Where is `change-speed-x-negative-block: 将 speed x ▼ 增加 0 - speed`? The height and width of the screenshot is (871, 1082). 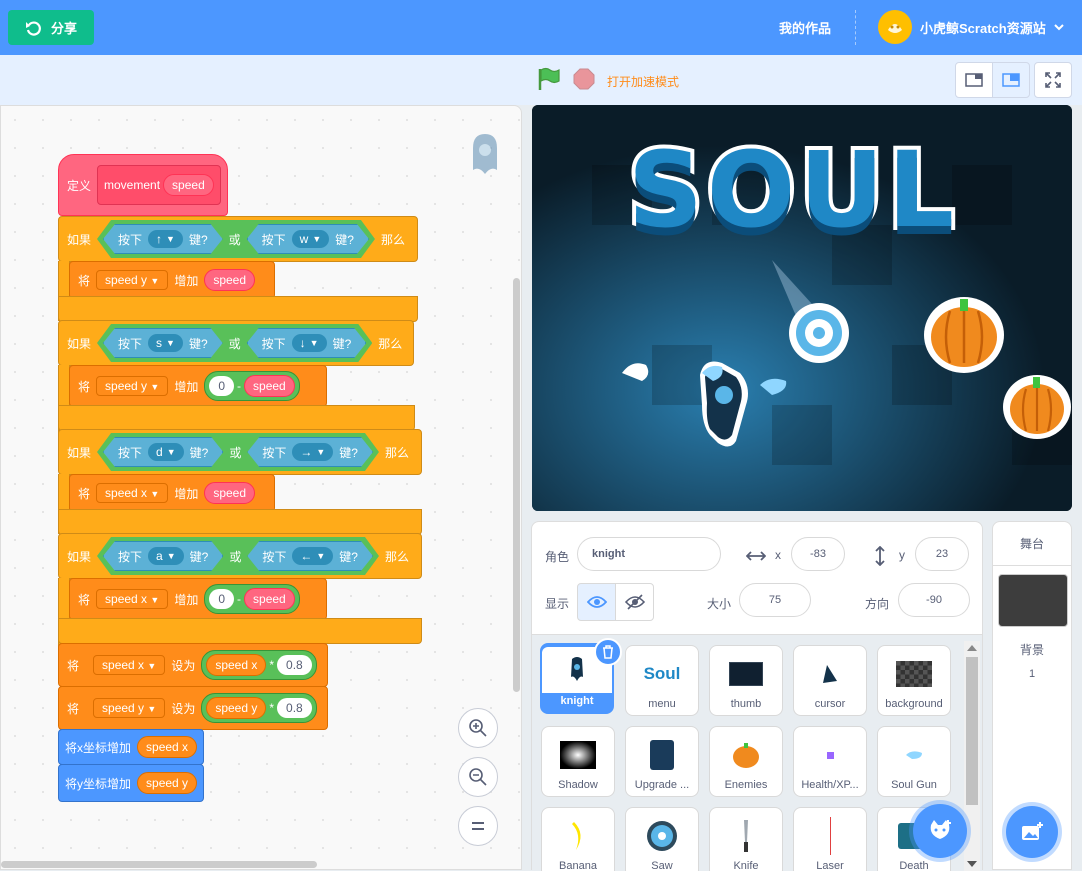 change-speed-x-negative-block: 将 speed x ▼ 增加 0 - speed is located at coordinates (198, 599).